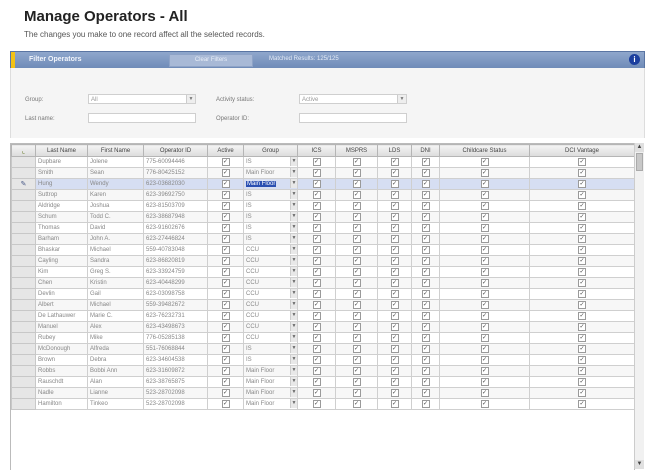  Describe the element at coordinates (322, 195) in the screenshot. I see `table-row: Suttrop Karen 623-39692750 ✓ IS ▼ ✓ ✓ ✓ ✓ ✓ ✓` at that location.